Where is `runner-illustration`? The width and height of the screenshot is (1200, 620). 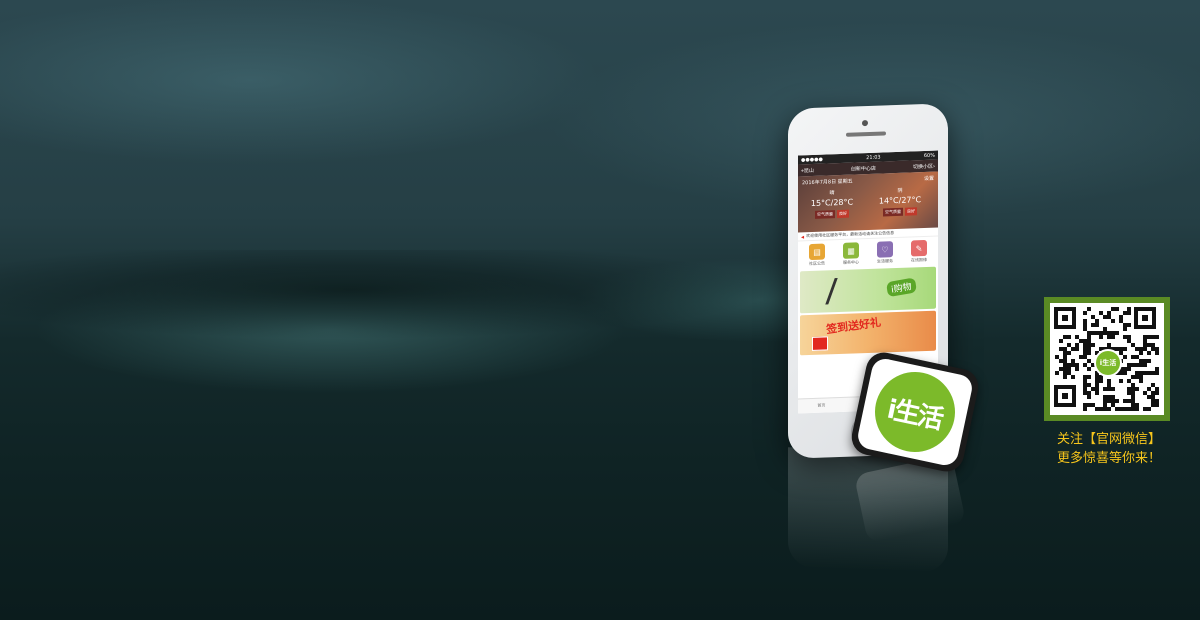
runner-illustration is located at coordinates (842, 291).